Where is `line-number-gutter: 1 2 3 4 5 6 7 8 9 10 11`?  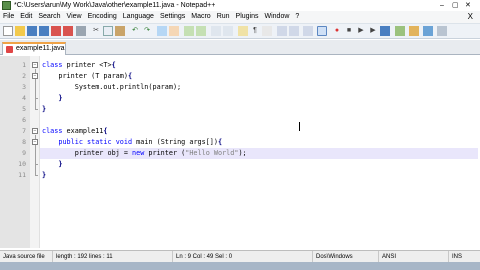 line-number-gutter: 1 2 3 4 5 6 7 8 9 10 11 is located at coordinates (15, 152).